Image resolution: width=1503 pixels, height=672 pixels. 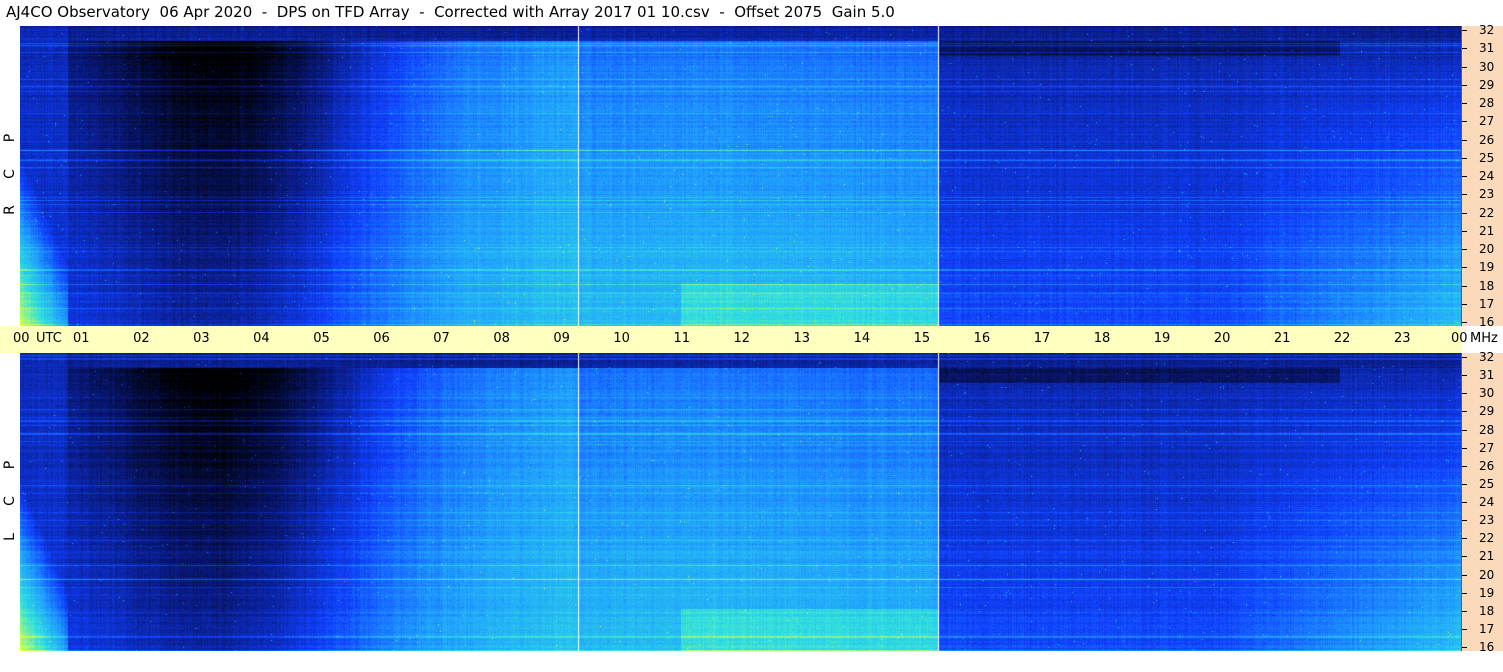 I want to click on rcp-freq-label: 17, so click(x=1487, y=303).